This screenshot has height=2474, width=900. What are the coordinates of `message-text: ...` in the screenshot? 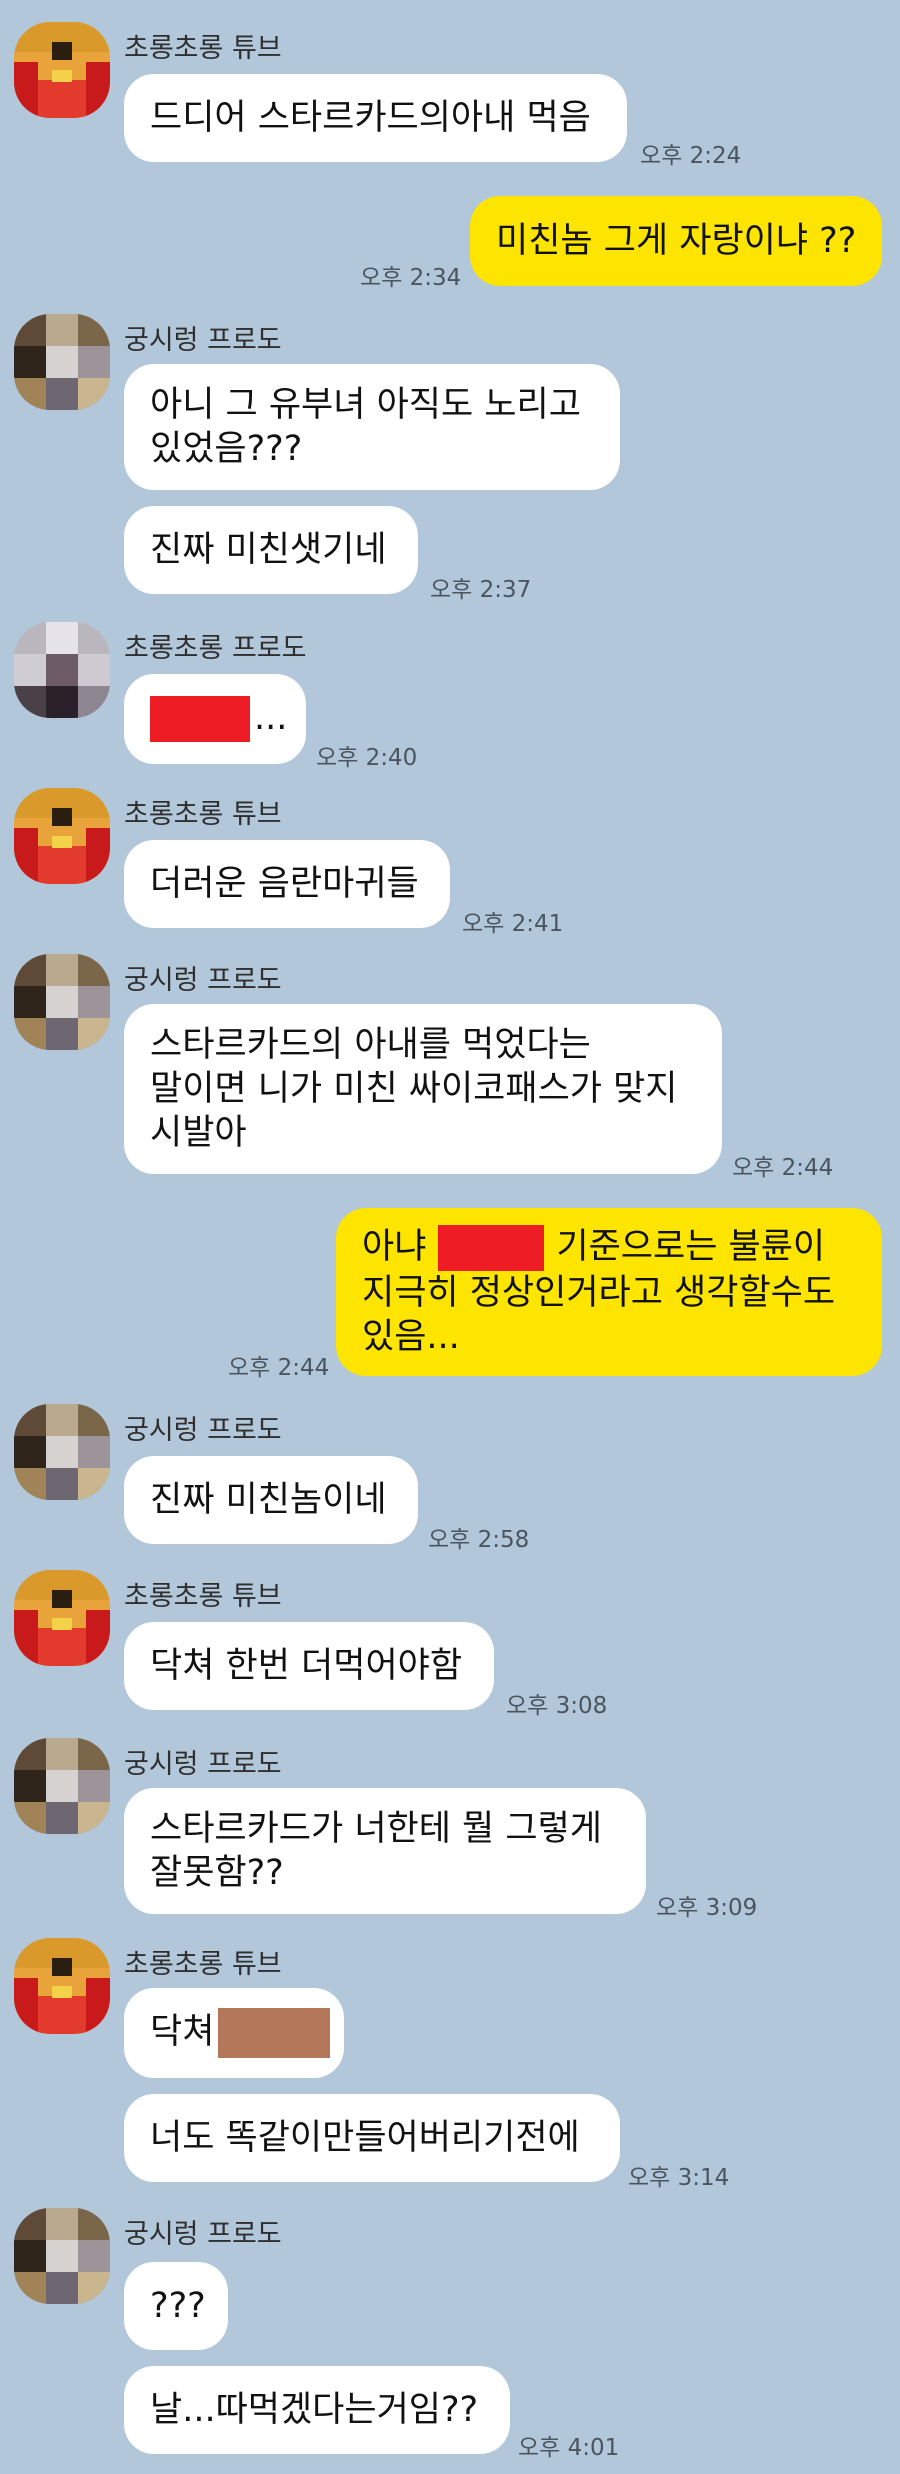 It's located at (271, 718).